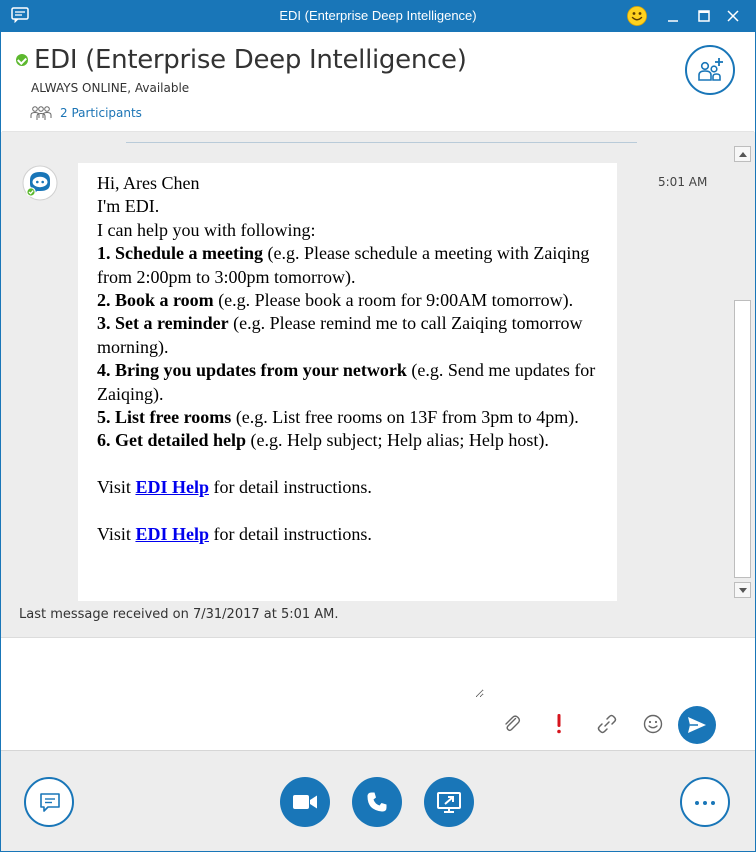  Describe the element at coordinates (101, 113) in the screenshot. I see `participants-label: 2 Participants` at that location.